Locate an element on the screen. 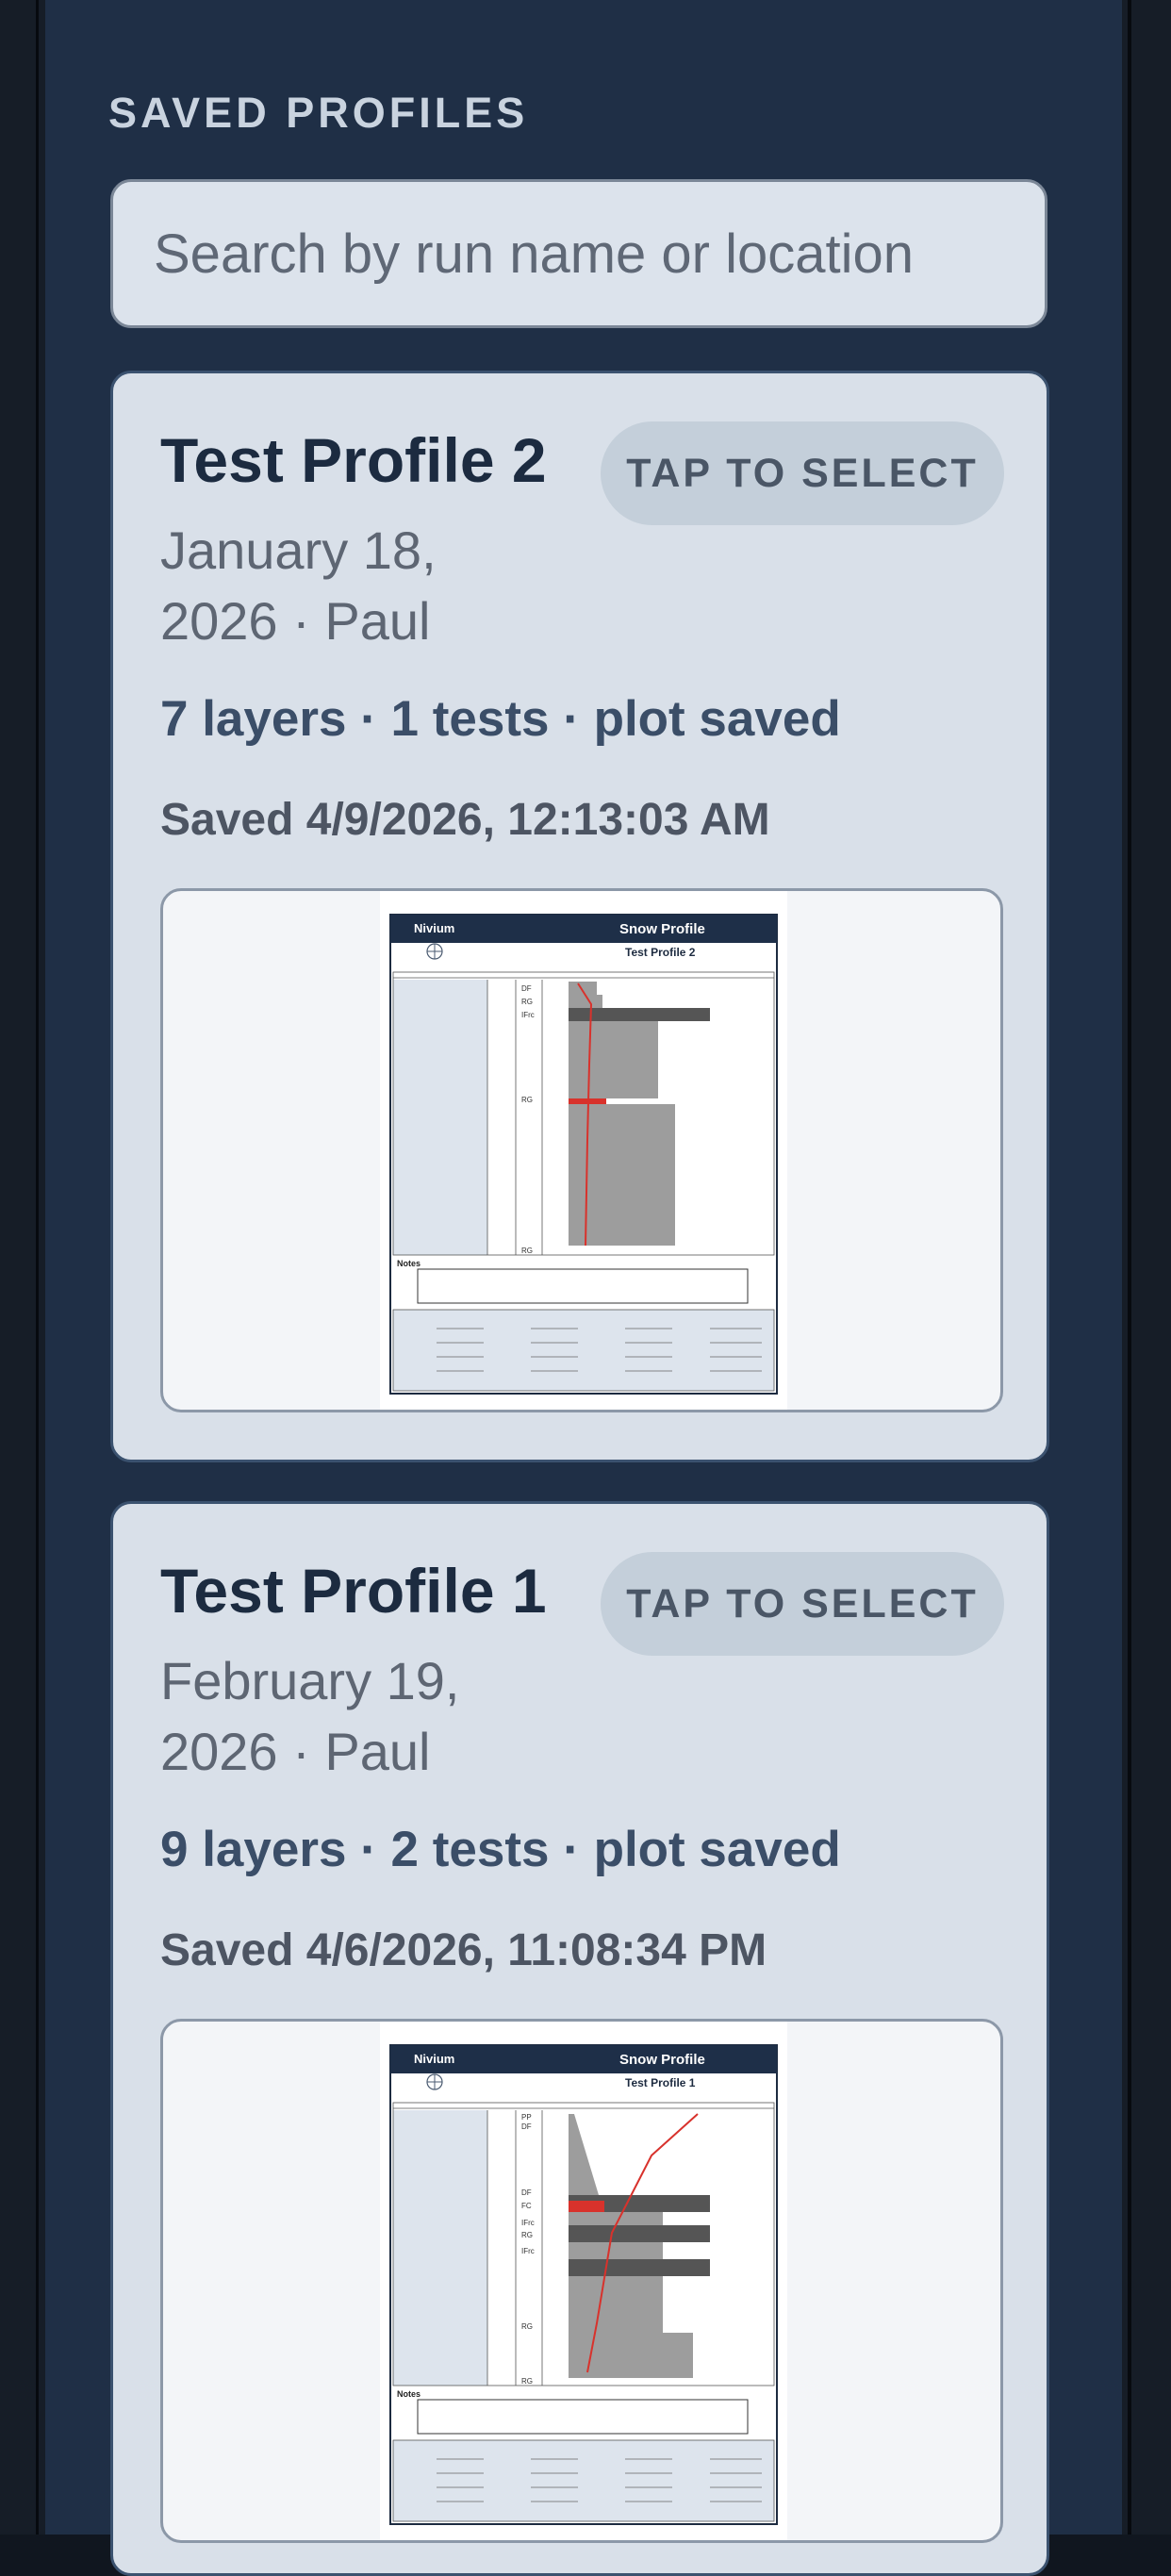 This screenshot has height=2576, width=1171. document-profile-title: Test Profile 2 is located at coordinates (660, 952).